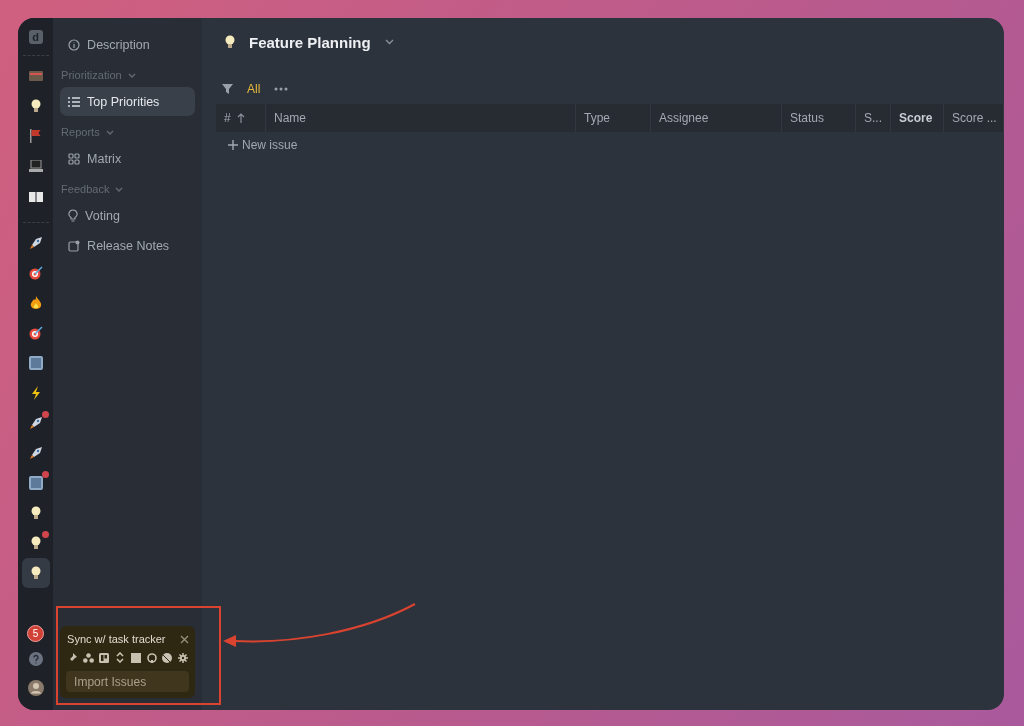 The width and height of the screenshot is (1024, 726). Describe the element at coordinates (127, 245) in the screenshot. I see `sidebar-item: Release Notes` at that location.